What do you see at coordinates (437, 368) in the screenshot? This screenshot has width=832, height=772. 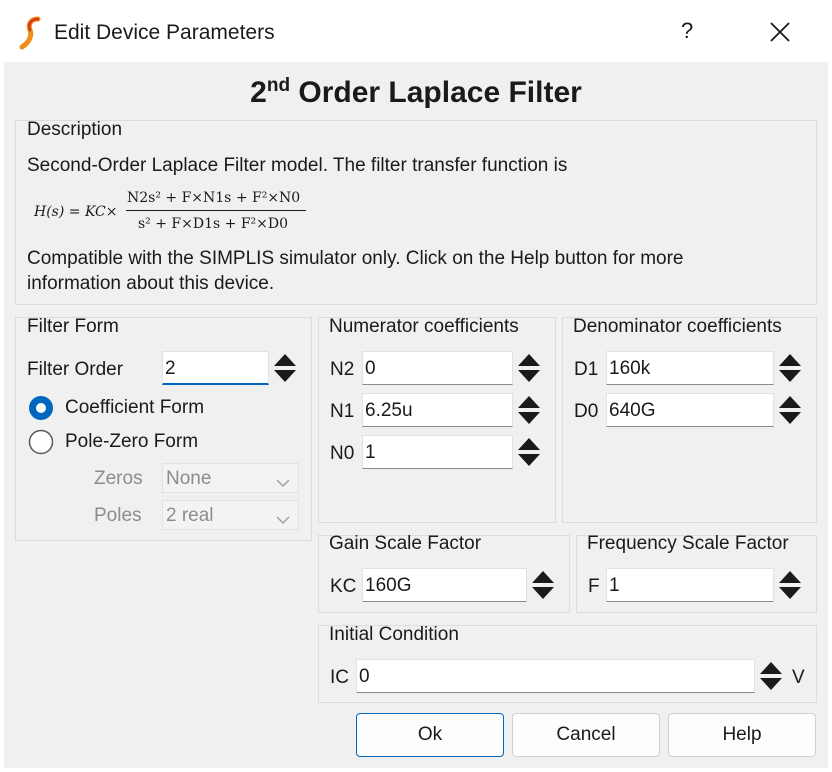 I see `n2-field: 0` at bounding box center [437, 368].